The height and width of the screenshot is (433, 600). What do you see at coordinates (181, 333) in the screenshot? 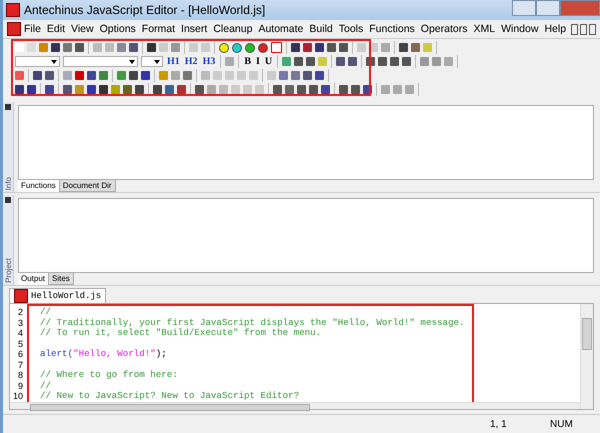
I see `code-line: // To run it, select "Build/Execute" from the menu.` at bounding box center [181, 333].